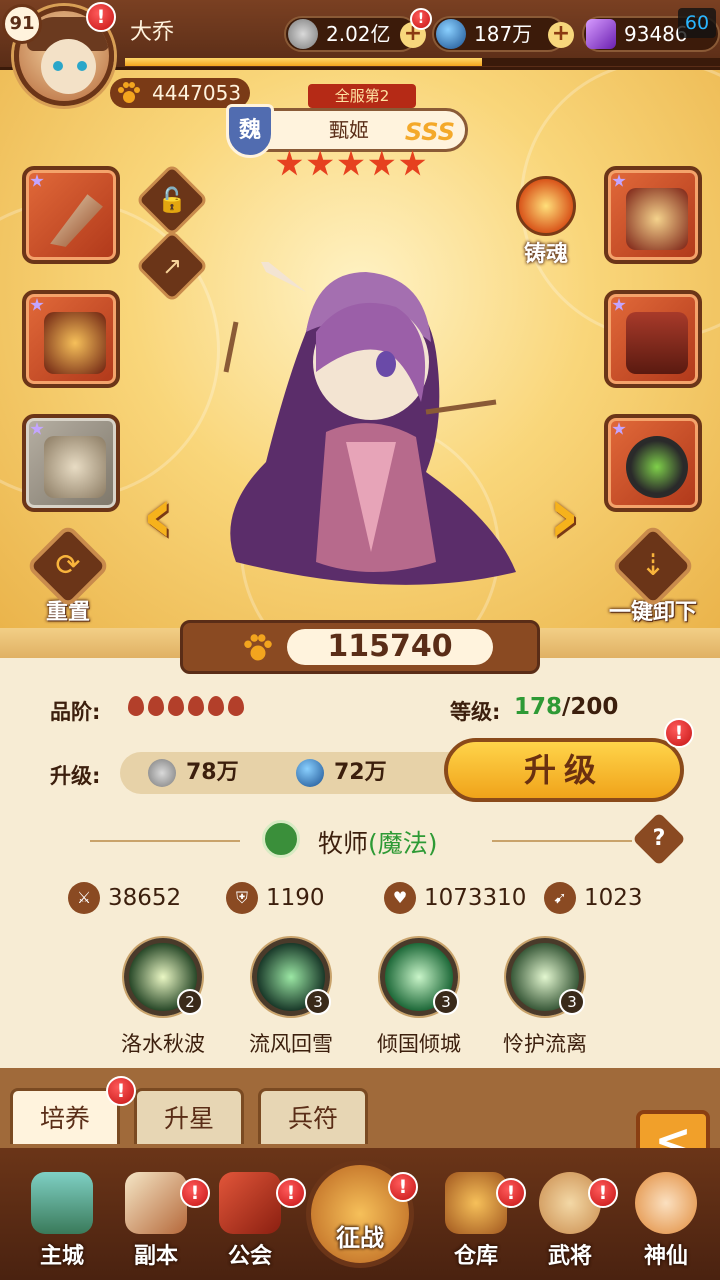 The height and width of the screenshot is (1280, 720). Describe the element at coordinates (75, 712) in the screenshot. I see `quality-label: 品阶:` at that location.